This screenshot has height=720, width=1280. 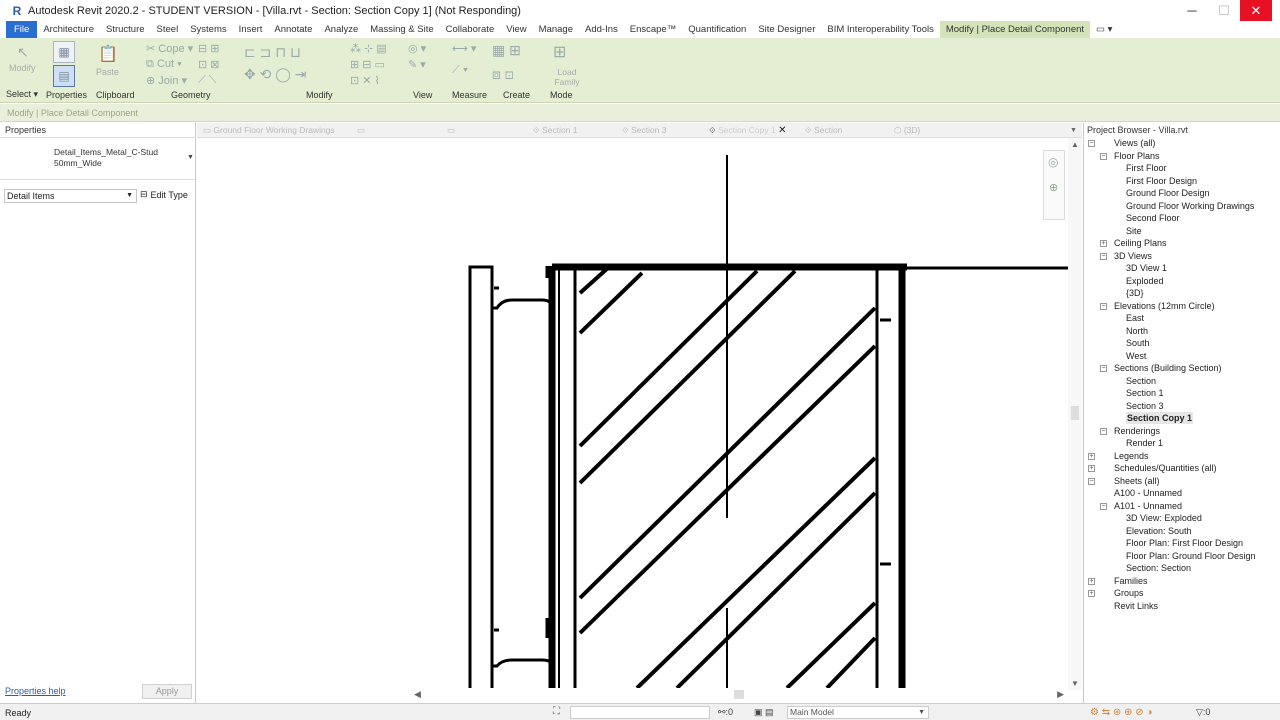 What do you see at coordinates (164, 194) in the screenshot?
I see `edit-type-button: ⊟ Edit Type` at bounding box center [164, 194].